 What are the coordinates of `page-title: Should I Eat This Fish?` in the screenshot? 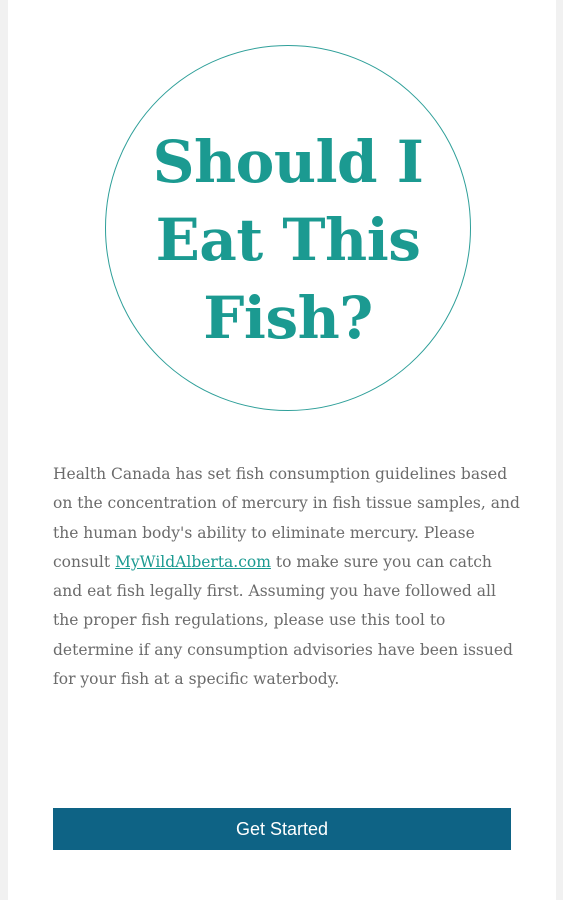 It's located at (288, 240).